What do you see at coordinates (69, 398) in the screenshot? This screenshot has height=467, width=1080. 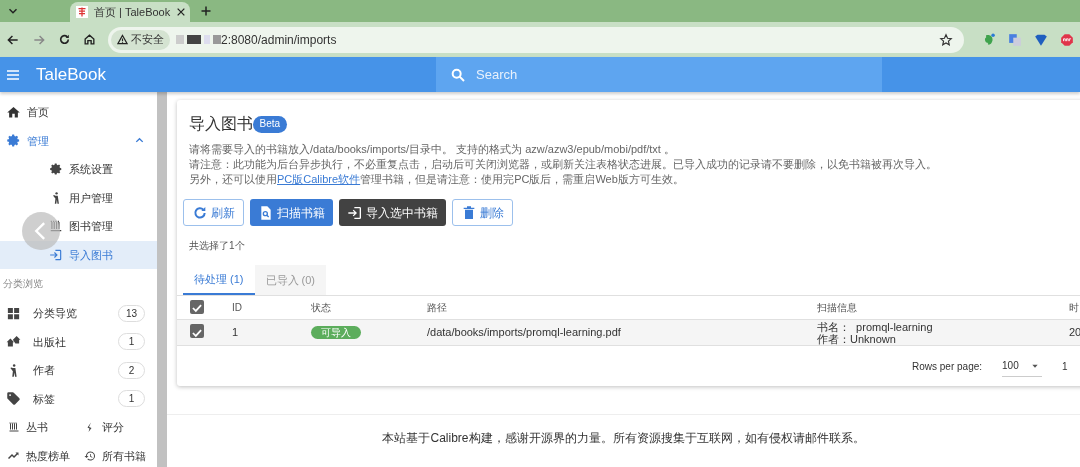 I see `sidebar-link: 标签` at bounding box center [69, 398].